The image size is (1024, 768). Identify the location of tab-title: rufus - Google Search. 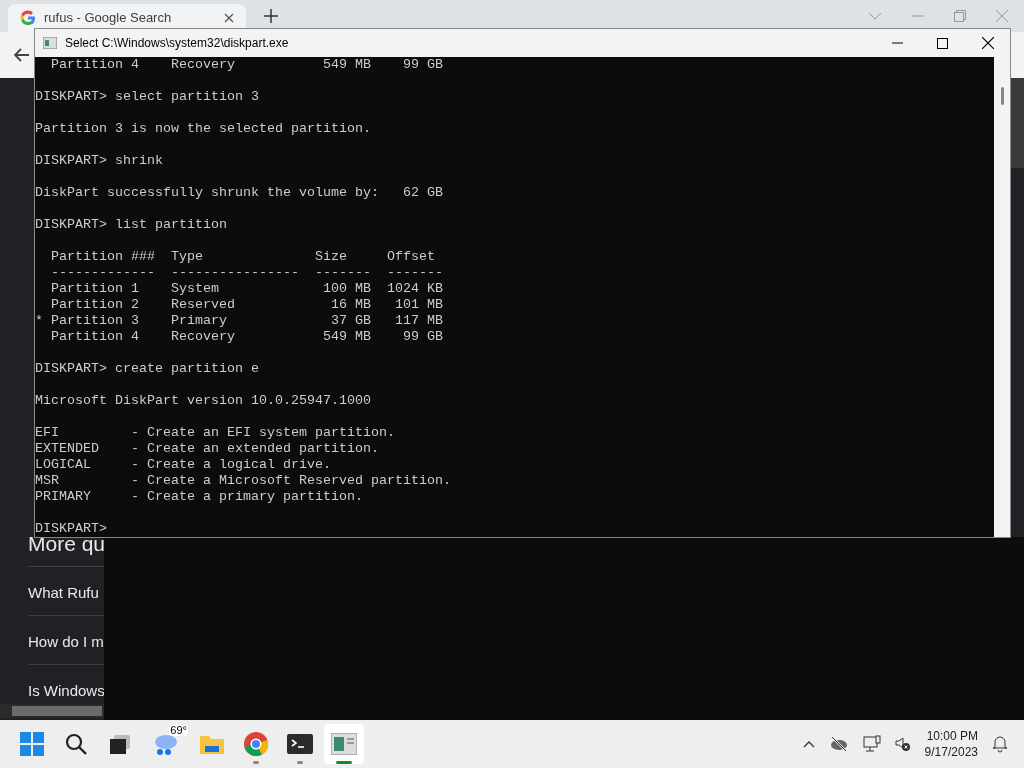
(108, 18).